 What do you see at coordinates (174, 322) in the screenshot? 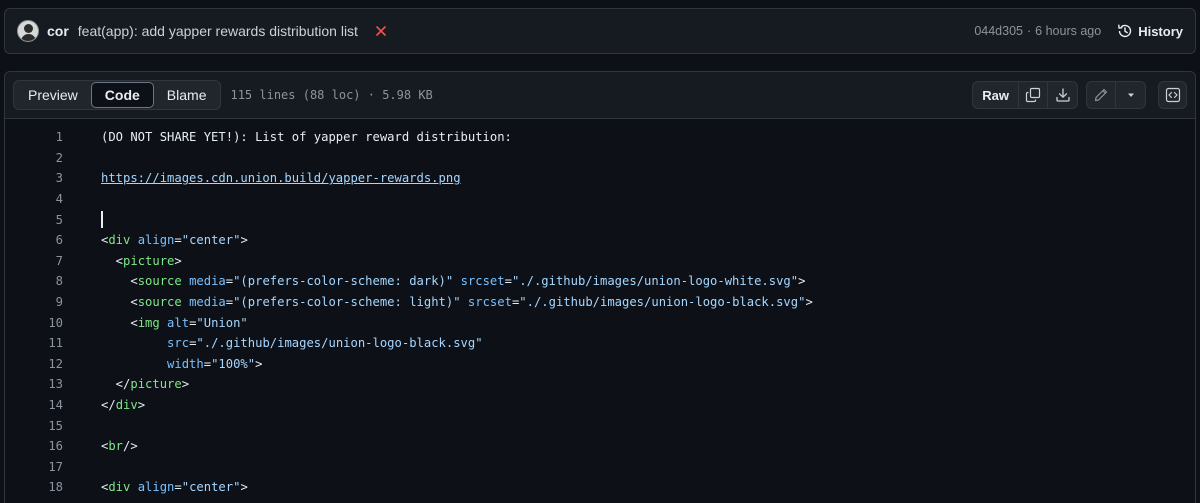
I see `line-content: <img alt="Union"` at bounding box center [174, 322].